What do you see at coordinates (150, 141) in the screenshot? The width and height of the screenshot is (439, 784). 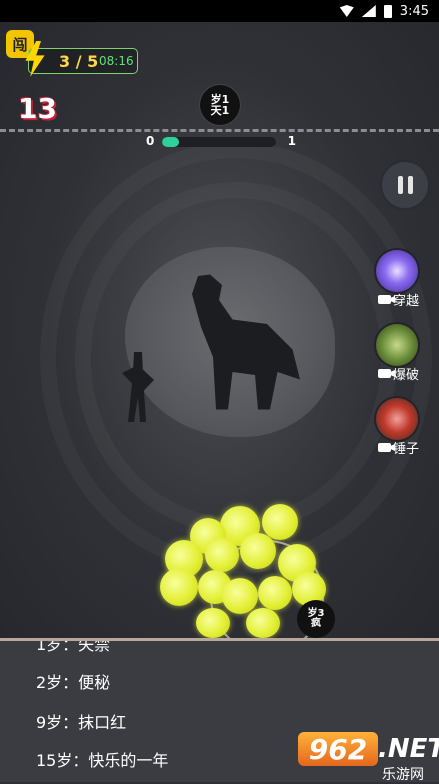 I see `progress-start: 0` at bounding box center [150, 141].